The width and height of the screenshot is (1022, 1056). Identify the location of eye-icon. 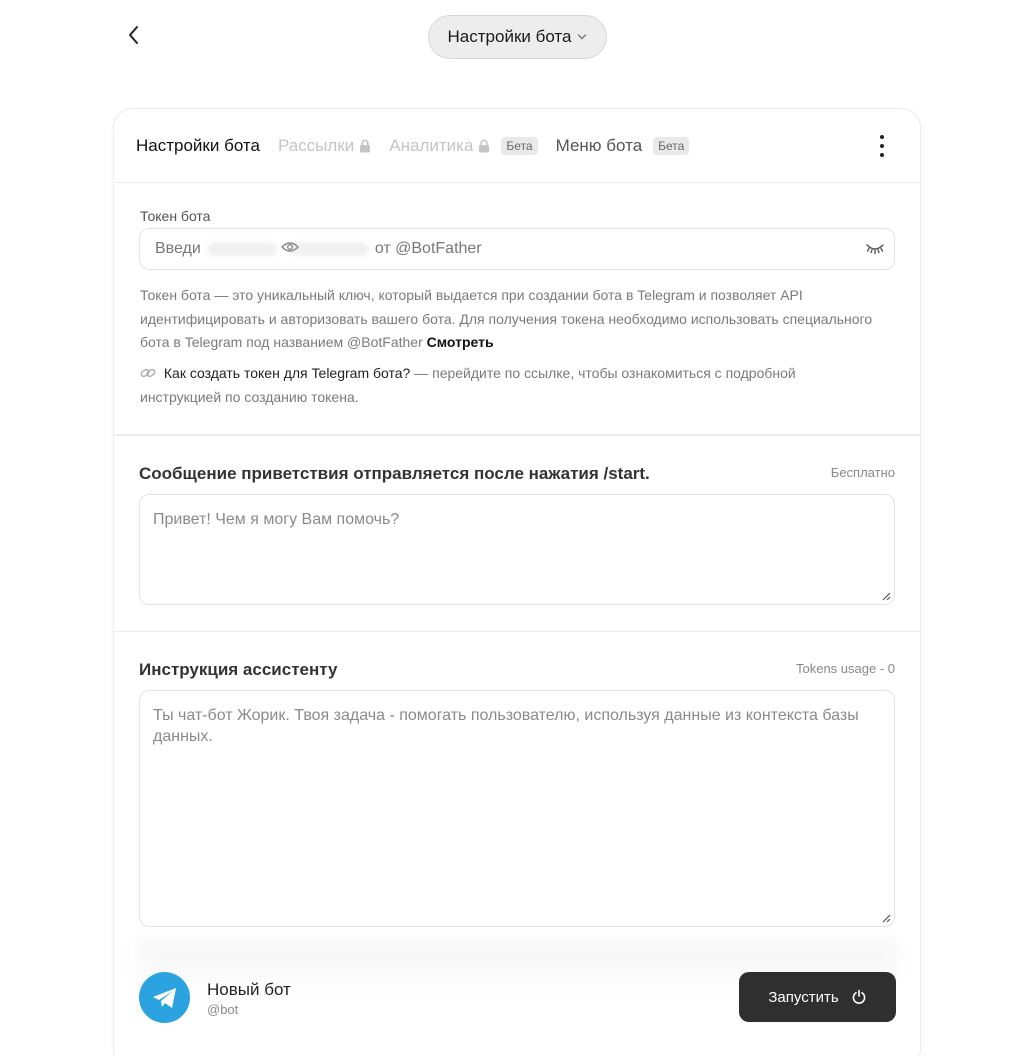
(290, 247).